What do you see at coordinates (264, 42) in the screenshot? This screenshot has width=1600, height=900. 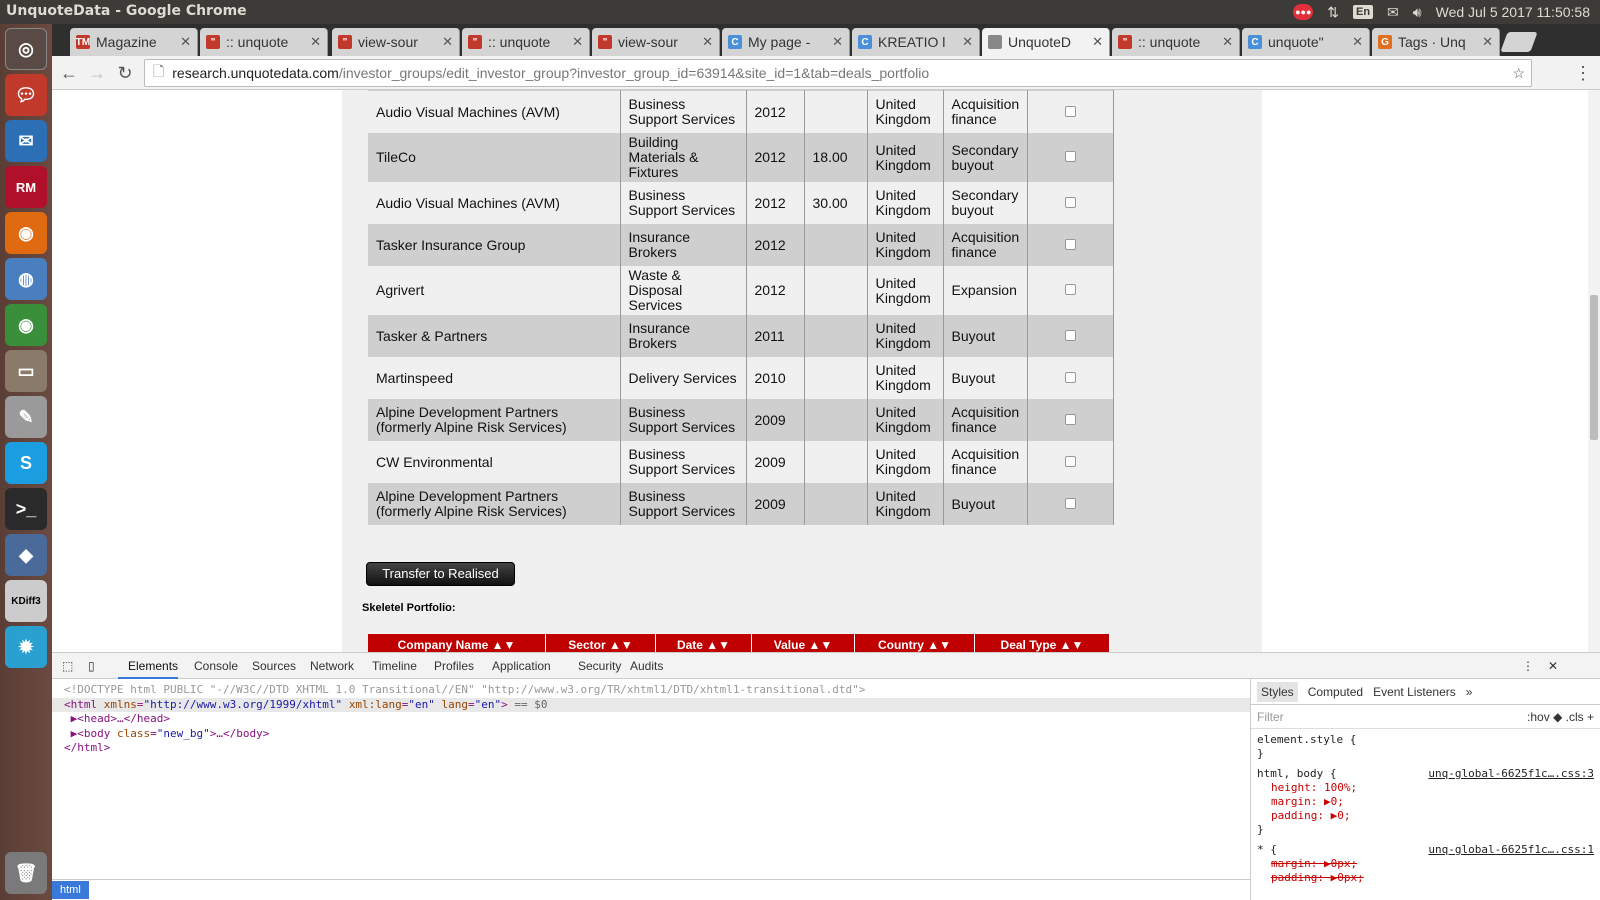 I see `tab-1: ":: unquote ✕` at bounding box center [264, 42].